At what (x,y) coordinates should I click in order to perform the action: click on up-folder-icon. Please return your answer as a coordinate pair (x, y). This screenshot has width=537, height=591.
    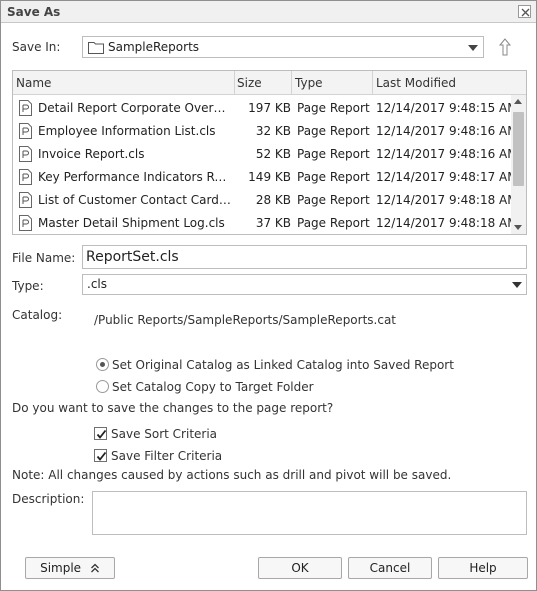
    Looking at the image, I should click on (505, 47).